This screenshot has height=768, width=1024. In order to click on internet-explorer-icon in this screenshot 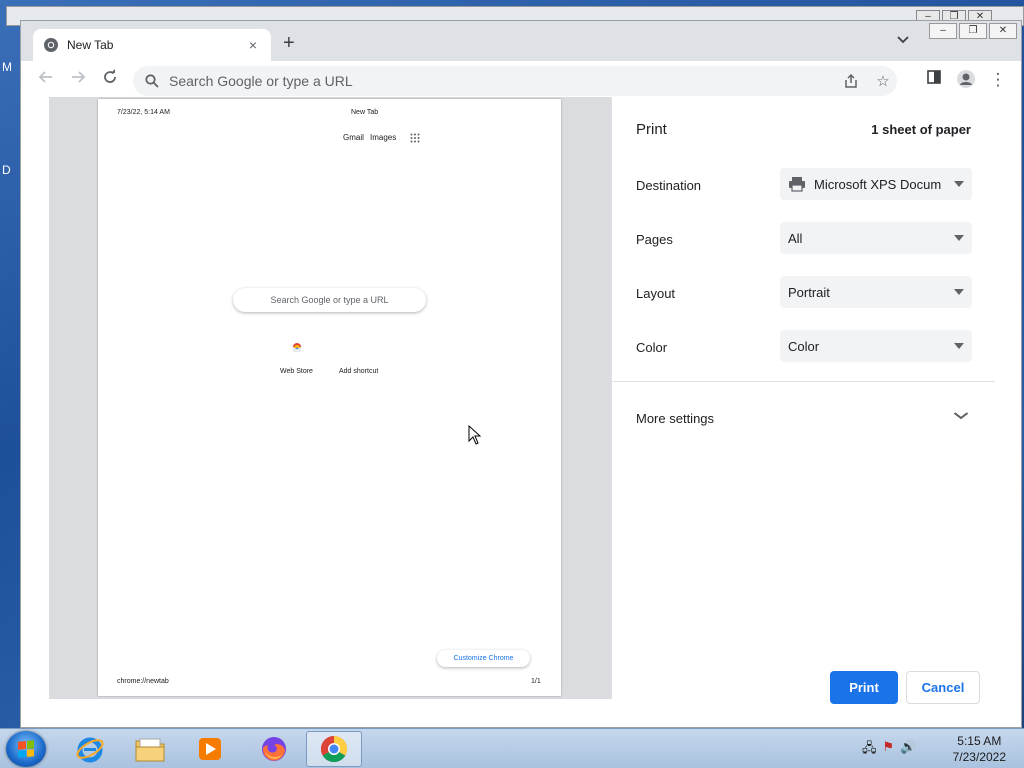, I will do `click(90, 750)`.